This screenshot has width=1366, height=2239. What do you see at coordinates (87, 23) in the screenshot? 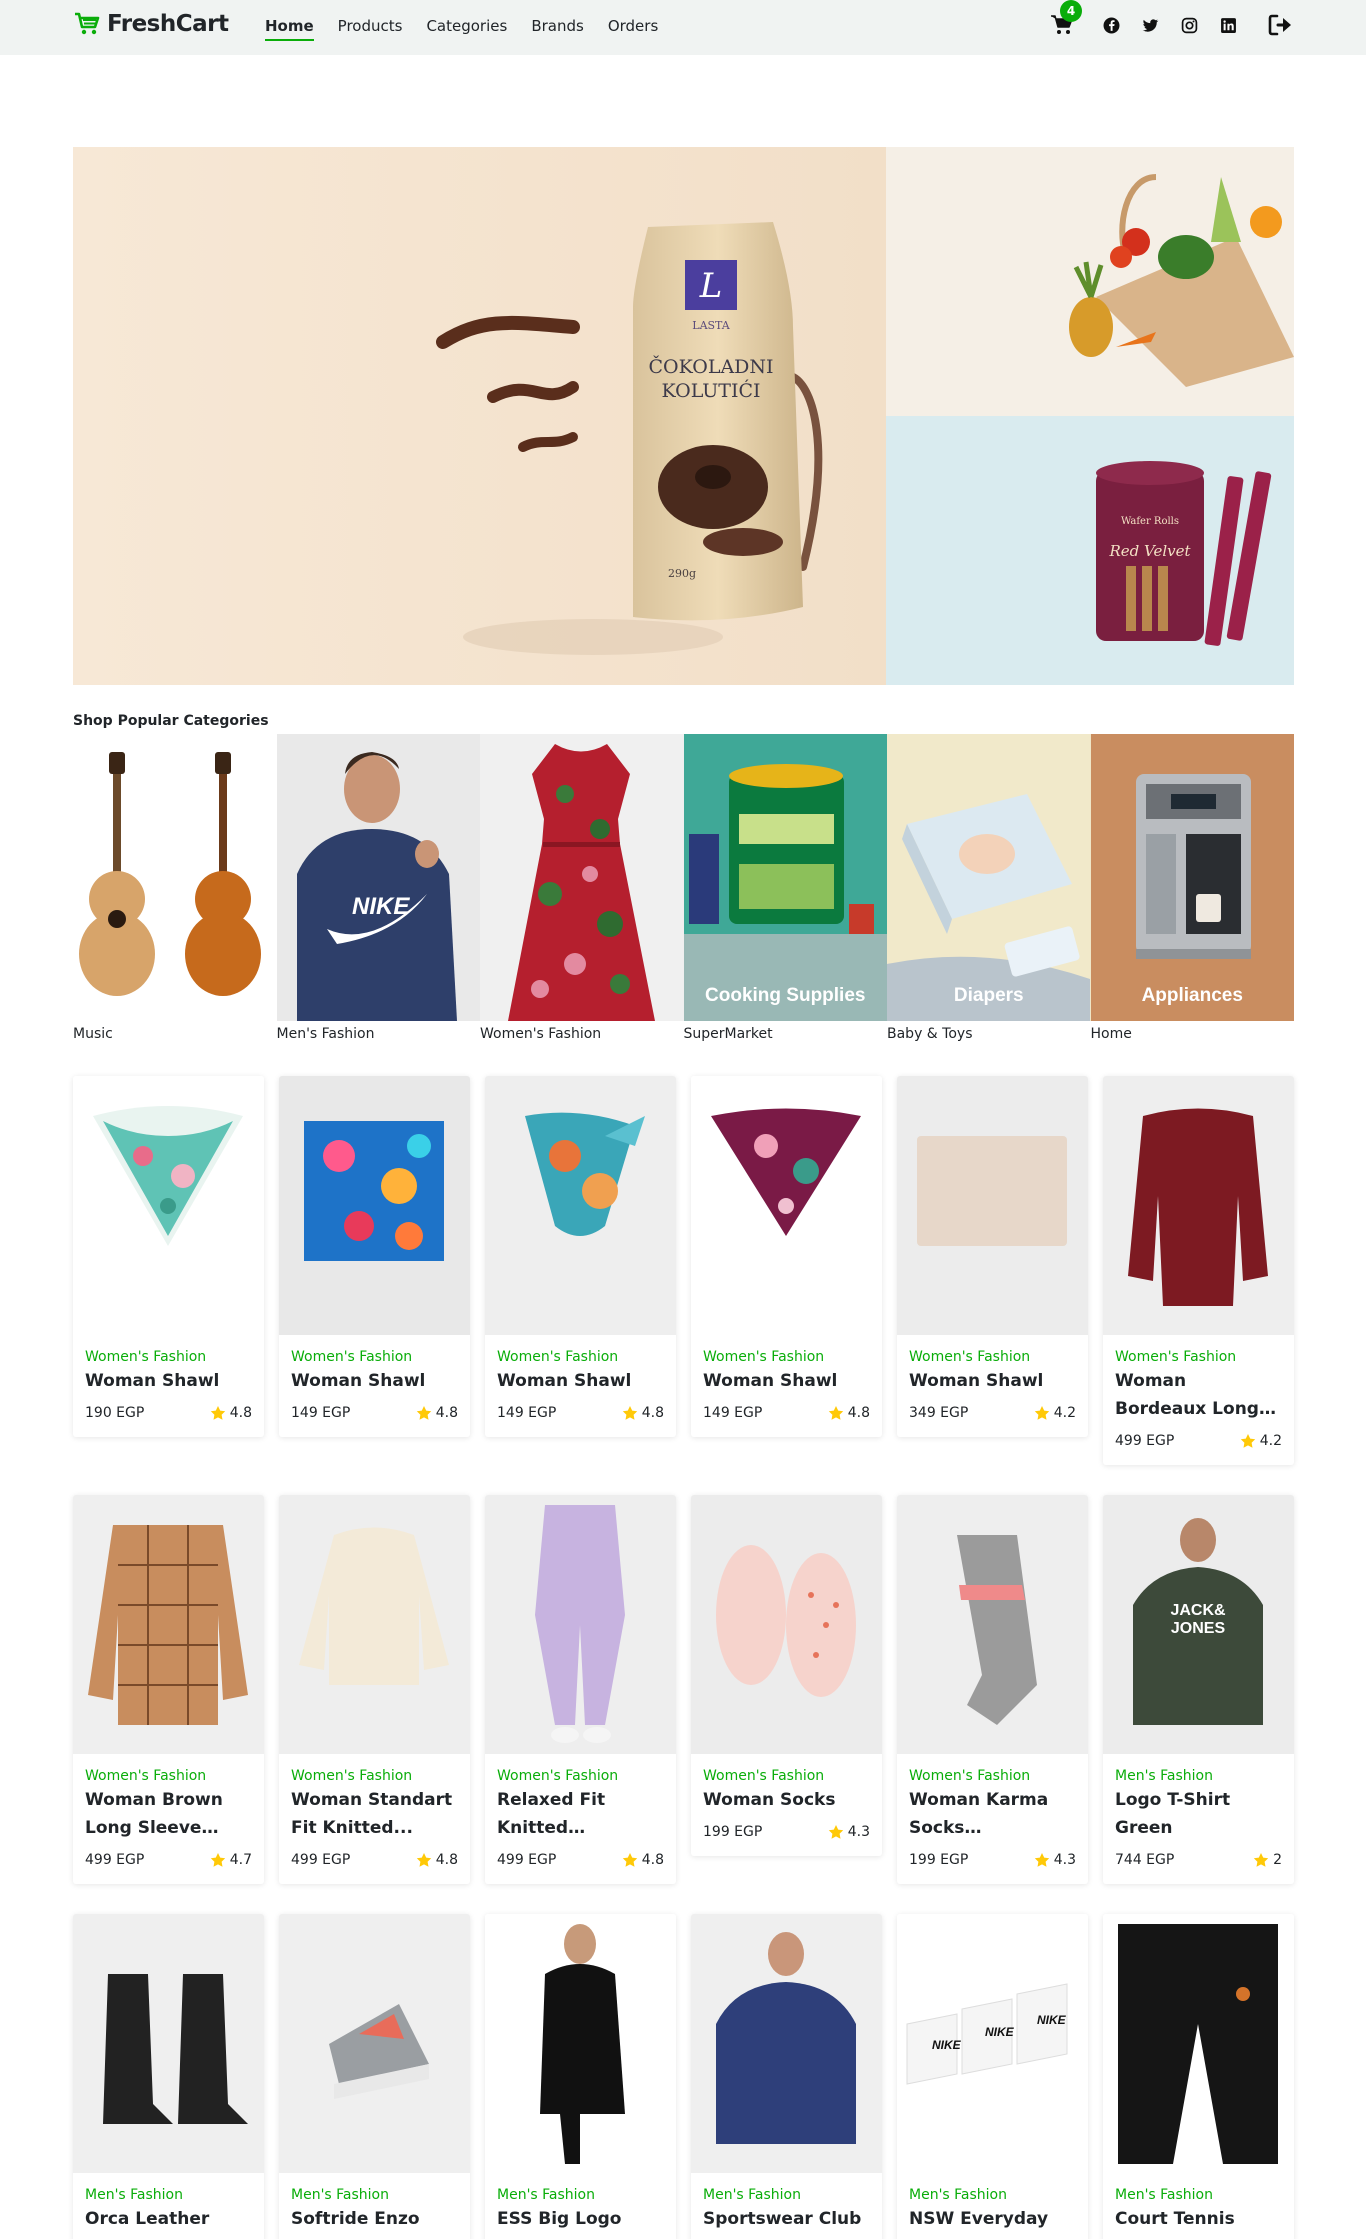
I see `cart-logo-icon` at bounding box center [87, 23].